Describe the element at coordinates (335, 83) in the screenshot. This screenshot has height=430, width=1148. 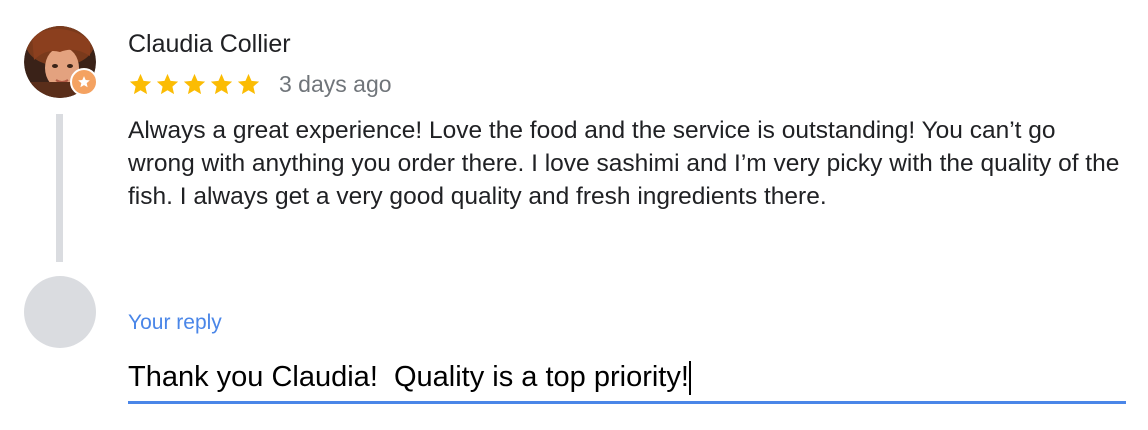
I see `review-date: 3 days ago` at that location.